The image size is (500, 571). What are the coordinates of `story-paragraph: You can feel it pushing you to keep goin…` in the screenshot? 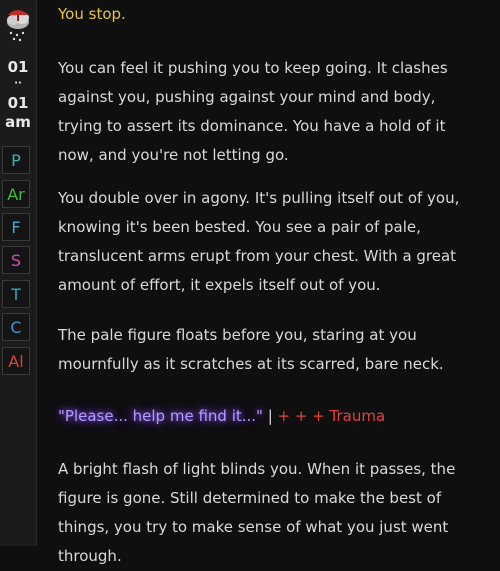 It's located at (253, 111).